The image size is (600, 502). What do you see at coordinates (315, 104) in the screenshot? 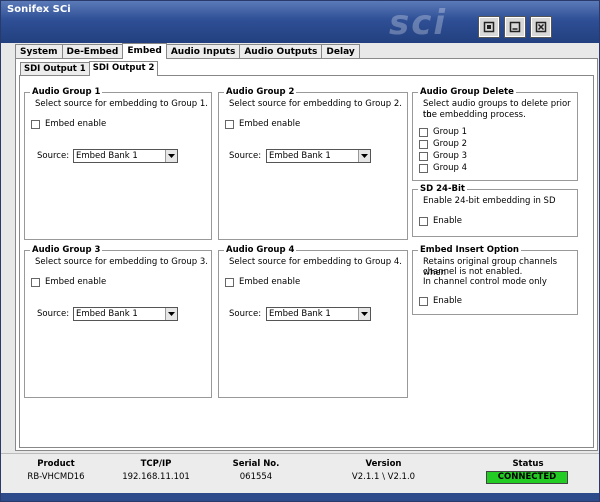
I see `group-description: Select source for embedding to Group 2.` at bounding box center [315, 104].